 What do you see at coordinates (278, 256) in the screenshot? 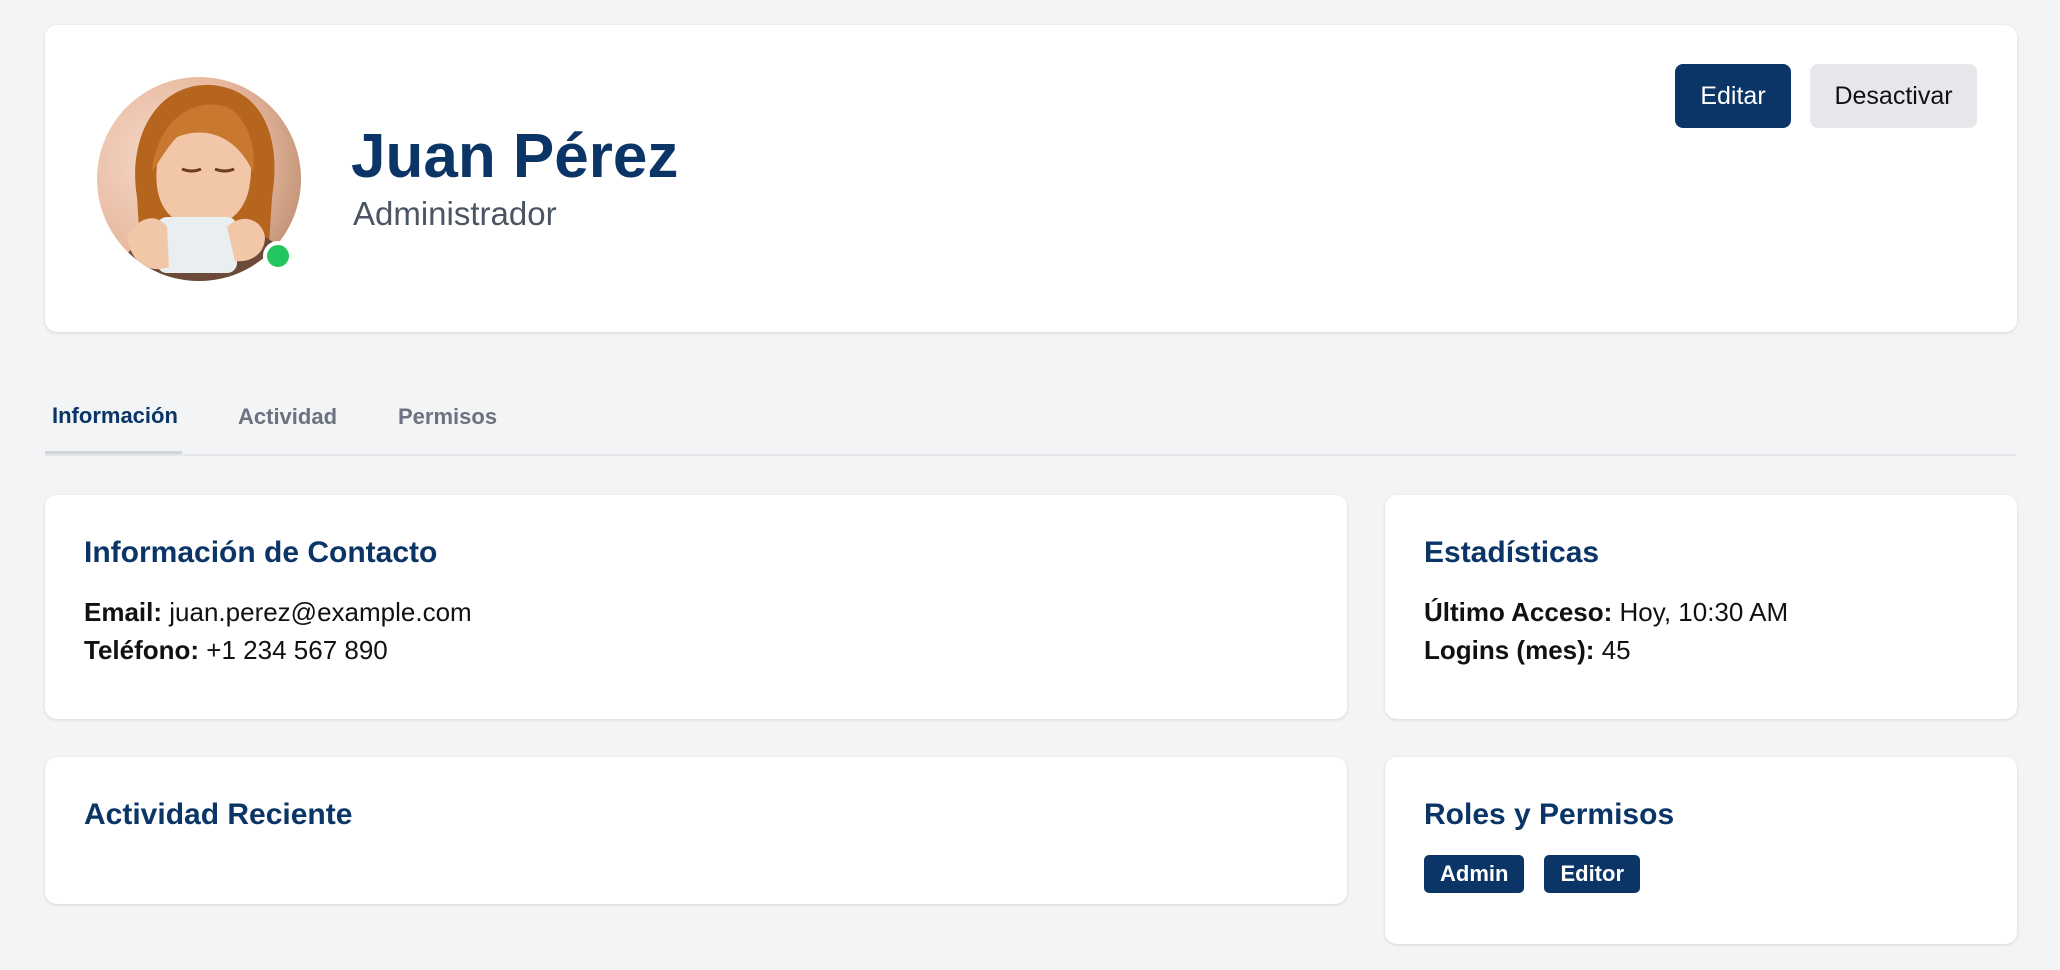
I see `online-status-indicator` at bounding box center [278, 256].